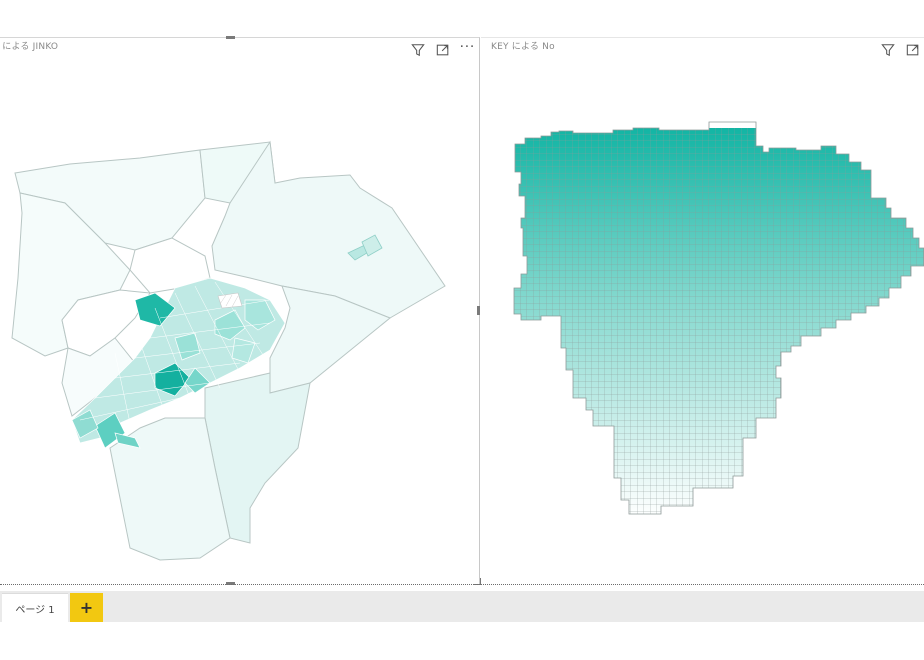 The width and height of the screenshot is (924, 660). I want to click on add-page-button: +, so click(86, 607).